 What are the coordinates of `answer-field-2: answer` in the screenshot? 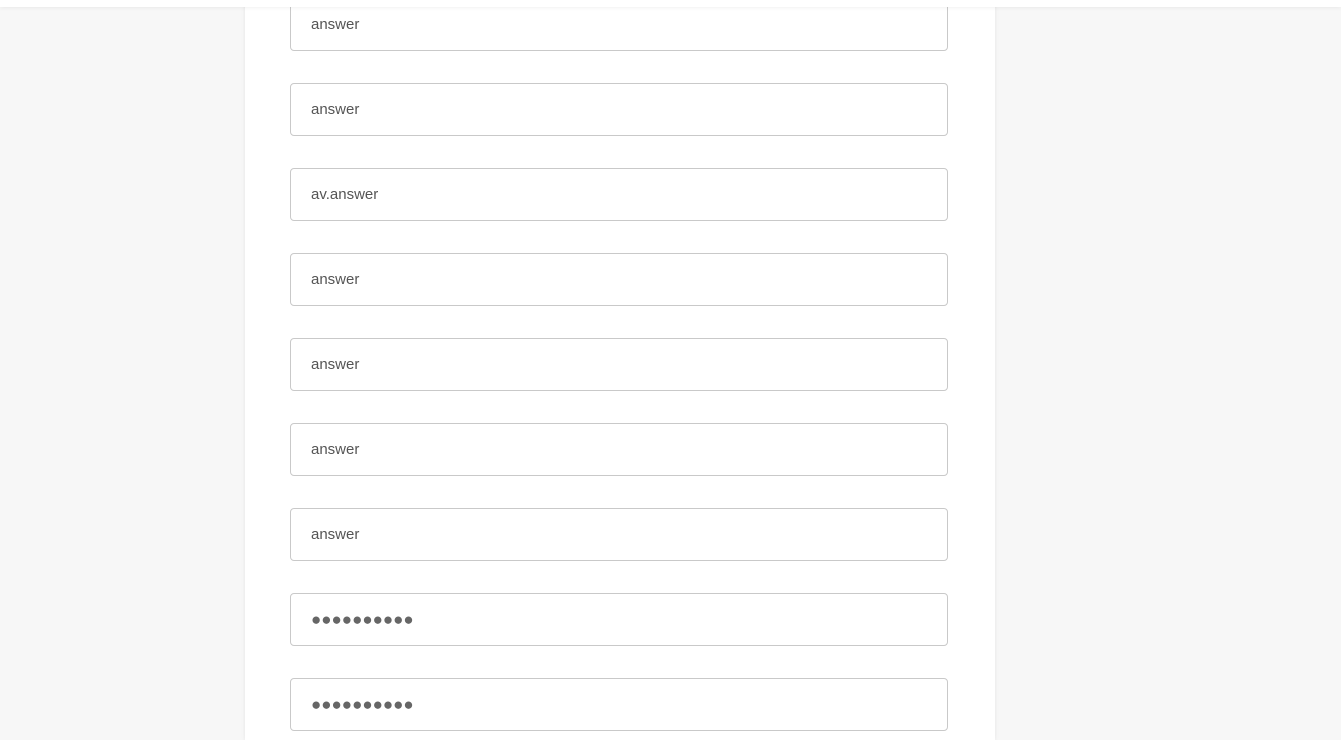 It's located at (619, 109).